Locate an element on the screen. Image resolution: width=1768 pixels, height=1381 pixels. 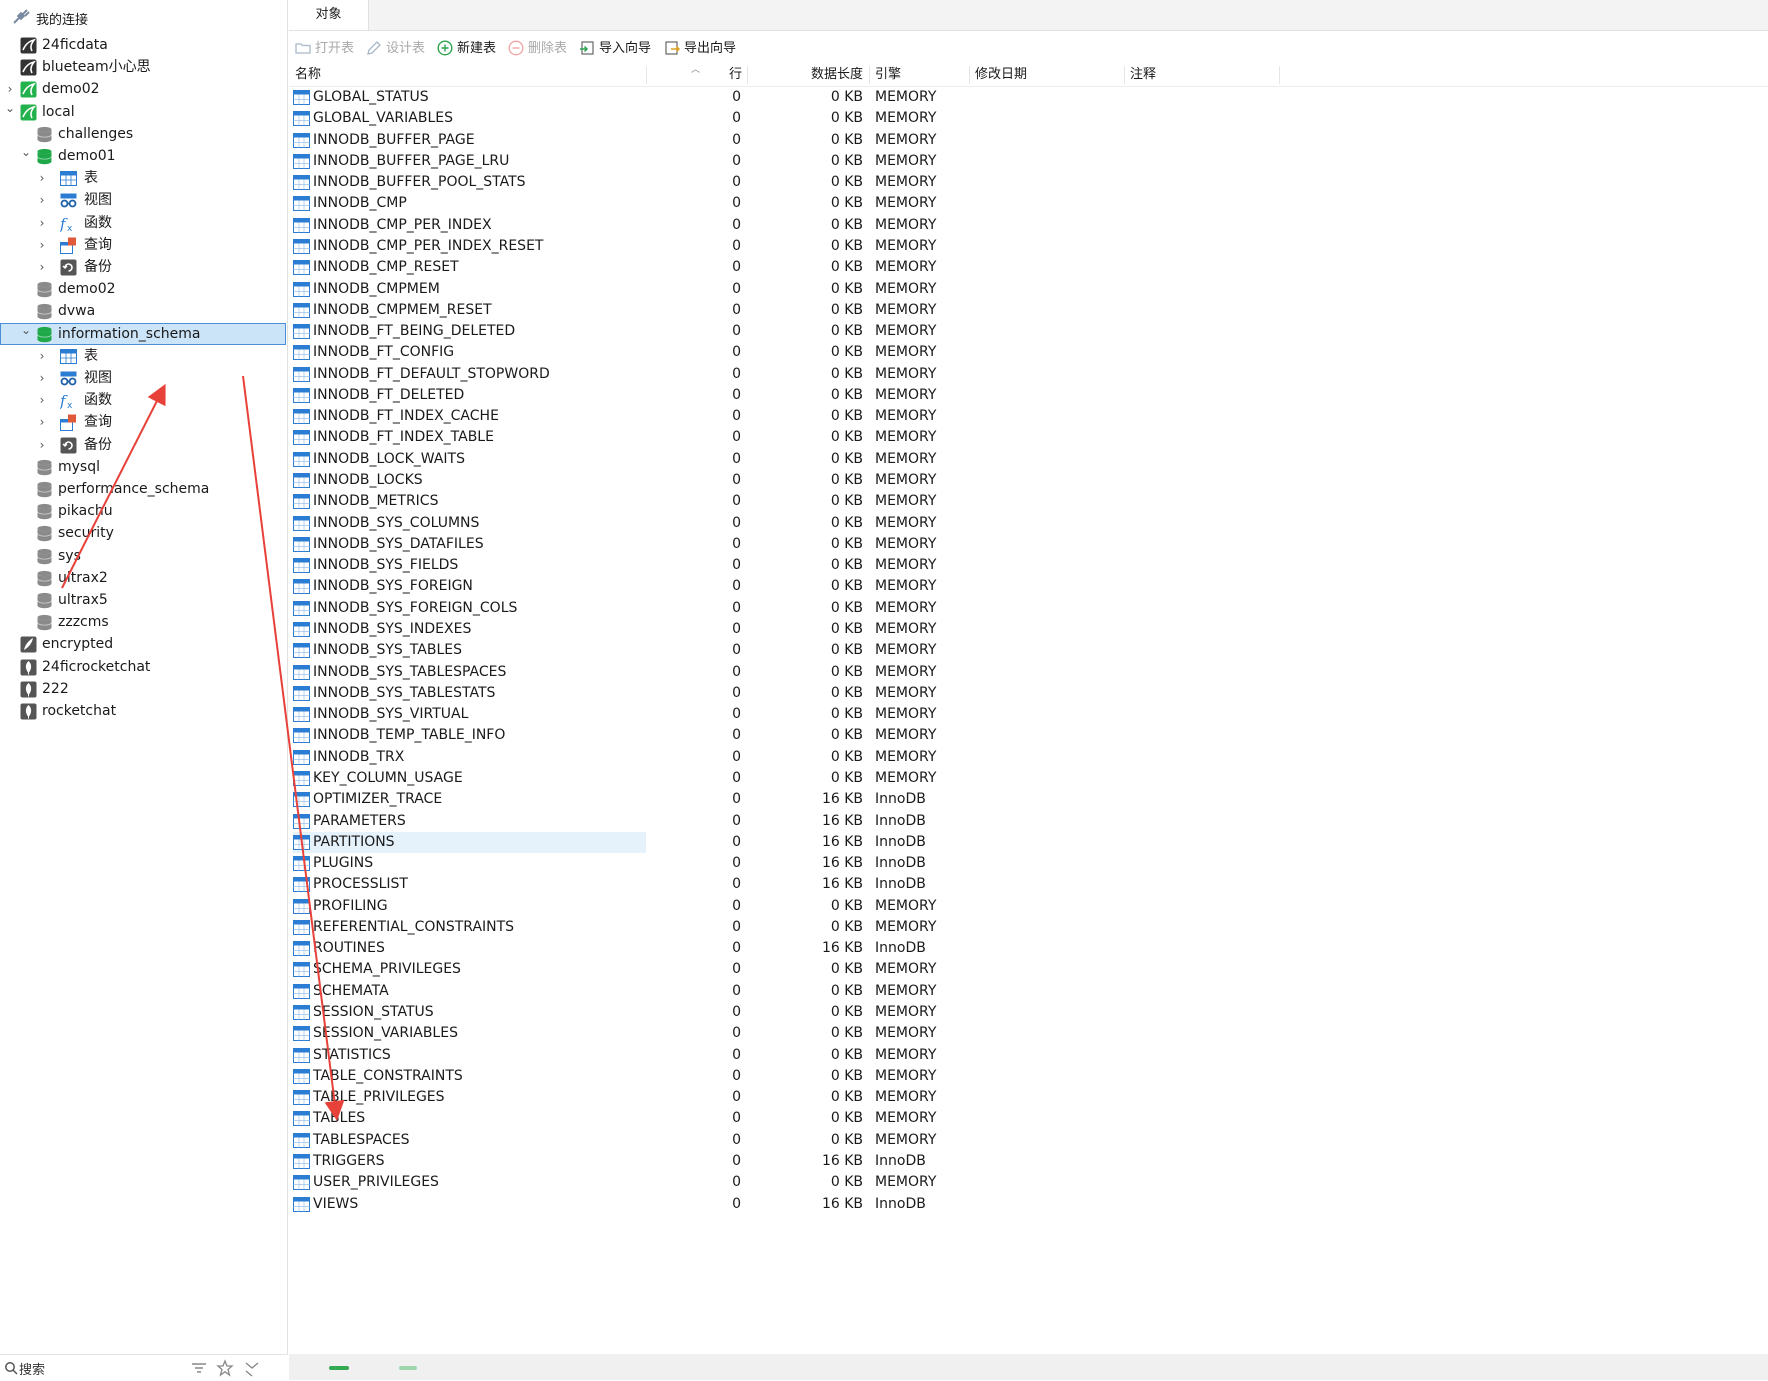
tree-node: sys is located at coordinates (144, 556).